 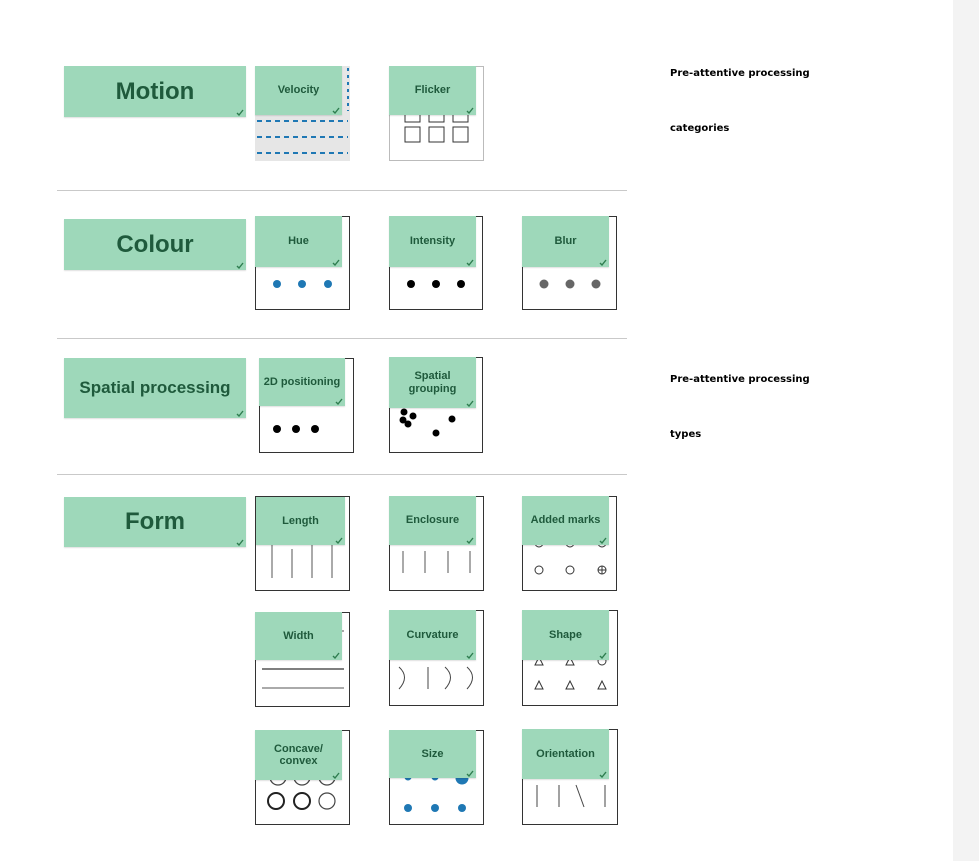 I want to click on item-intensity: Intensity, so click(x=432, y=241).